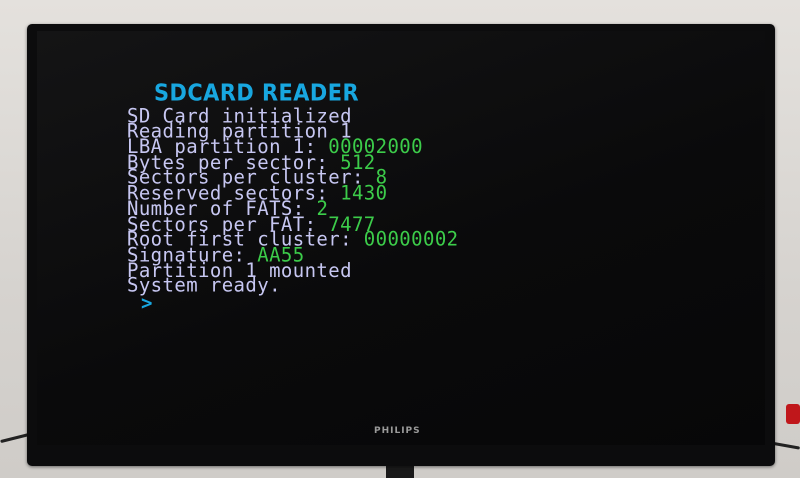  I want to click on terminal-title: SDCARD READER, so click(257, 93).